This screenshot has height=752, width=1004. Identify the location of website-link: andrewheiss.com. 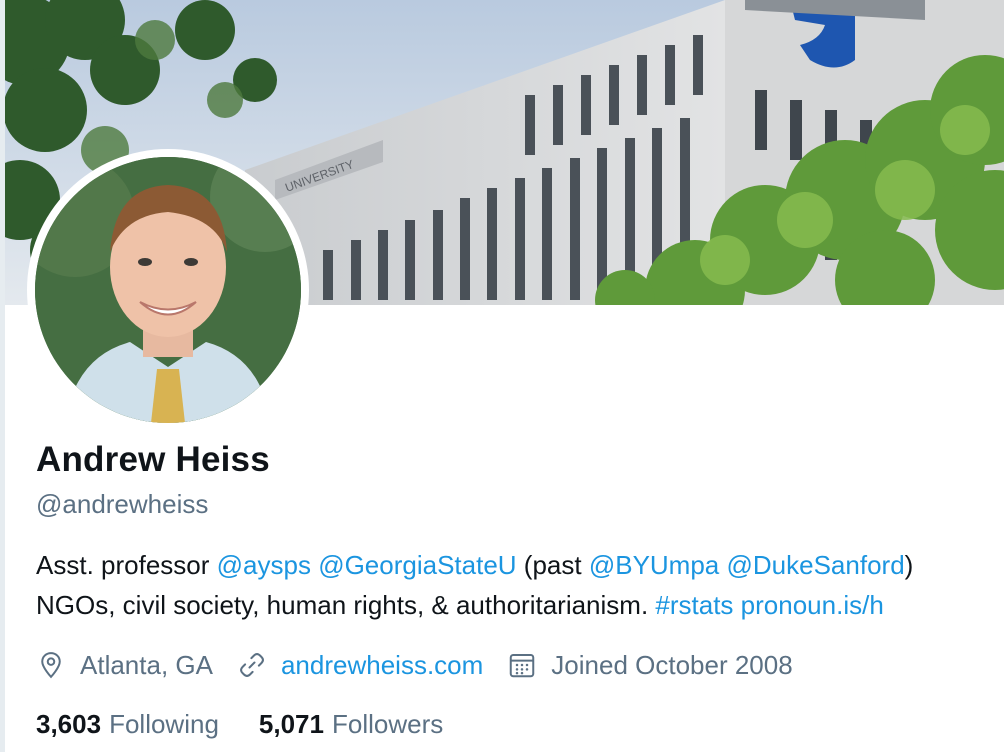
(382, 665).